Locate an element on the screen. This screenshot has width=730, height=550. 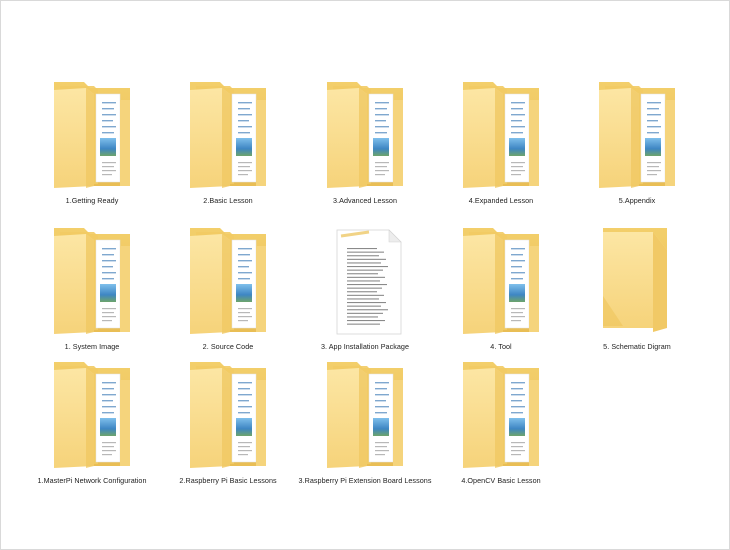
folder-item: 2. Source Code is located at coordinates (228, 288).